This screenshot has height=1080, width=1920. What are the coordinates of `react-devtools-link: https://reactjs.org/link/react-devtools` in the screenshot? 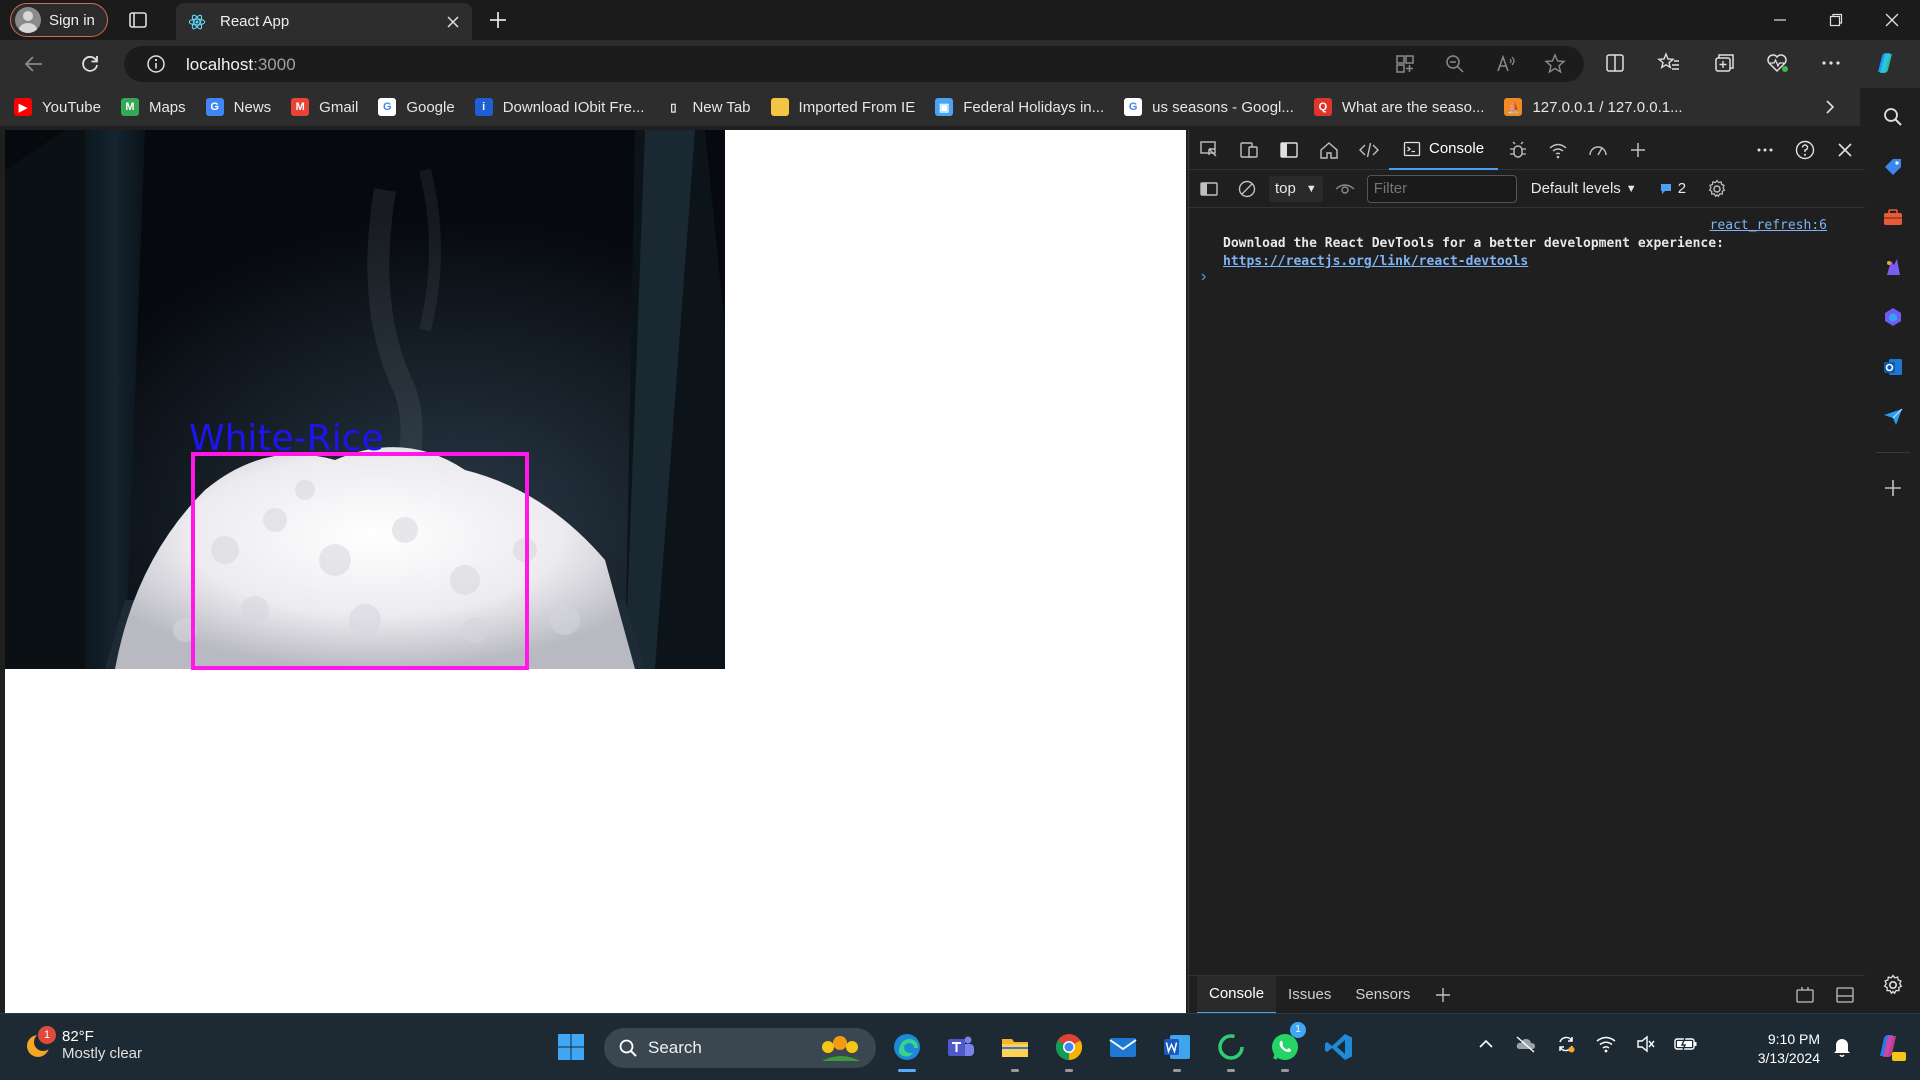 It's located at (1375, 261).